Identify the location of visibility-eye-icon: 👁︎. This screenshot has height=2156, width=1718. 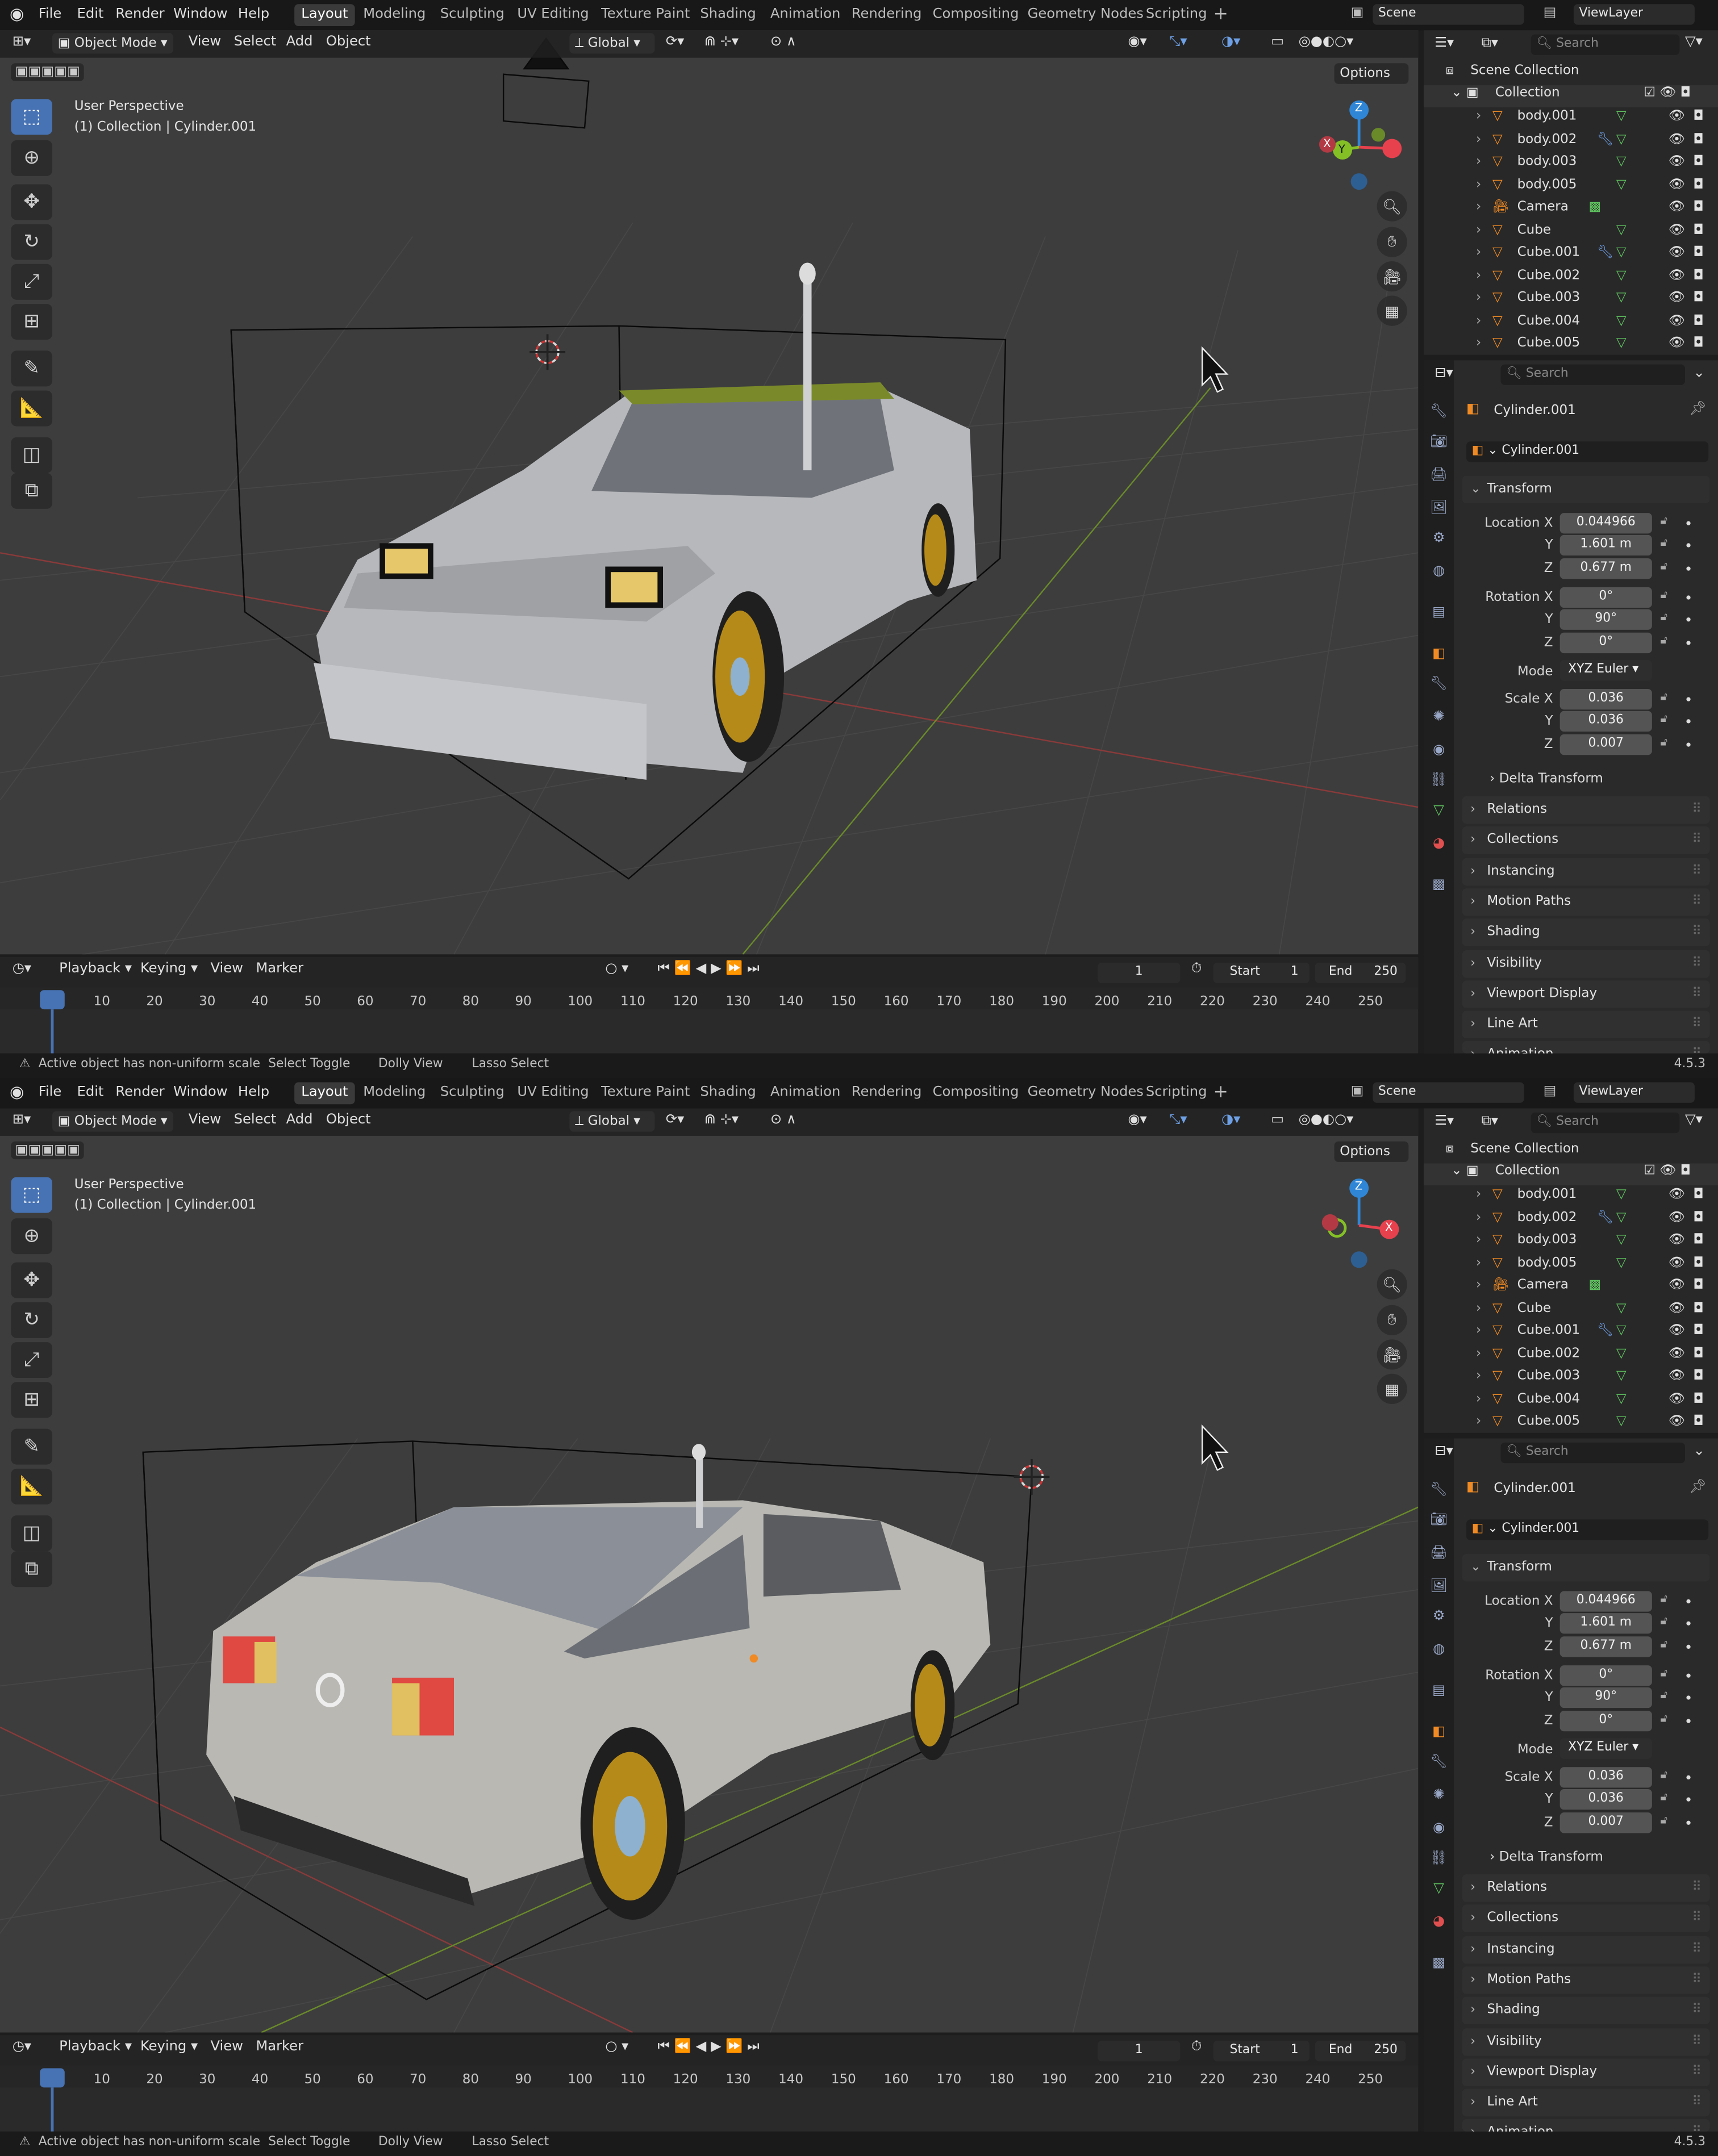
(1677, 1353).